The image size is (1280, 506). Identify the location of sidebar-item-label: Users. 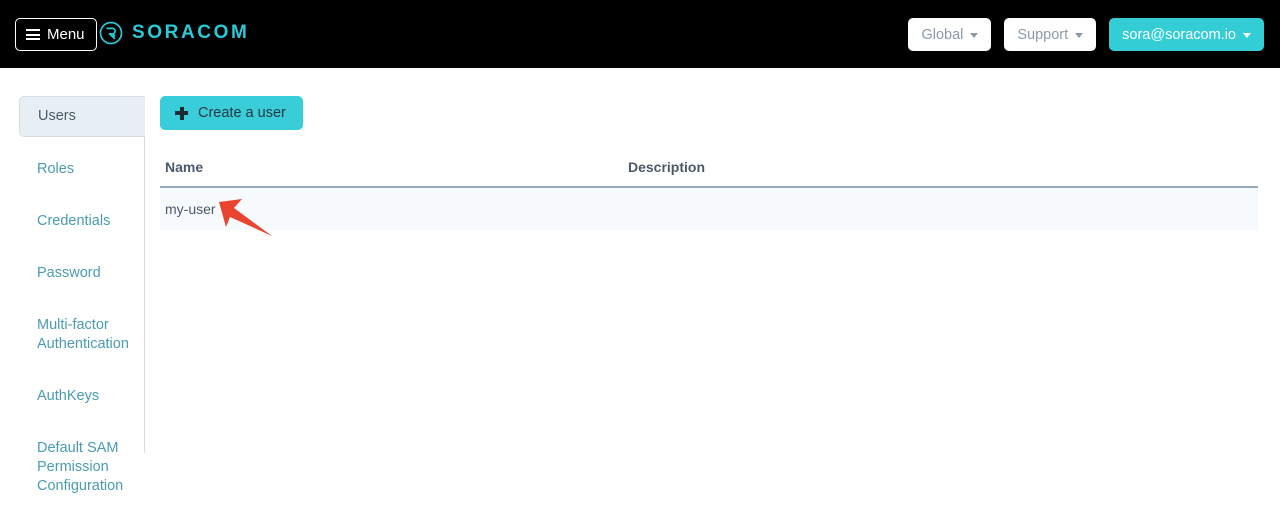
(57, 116).